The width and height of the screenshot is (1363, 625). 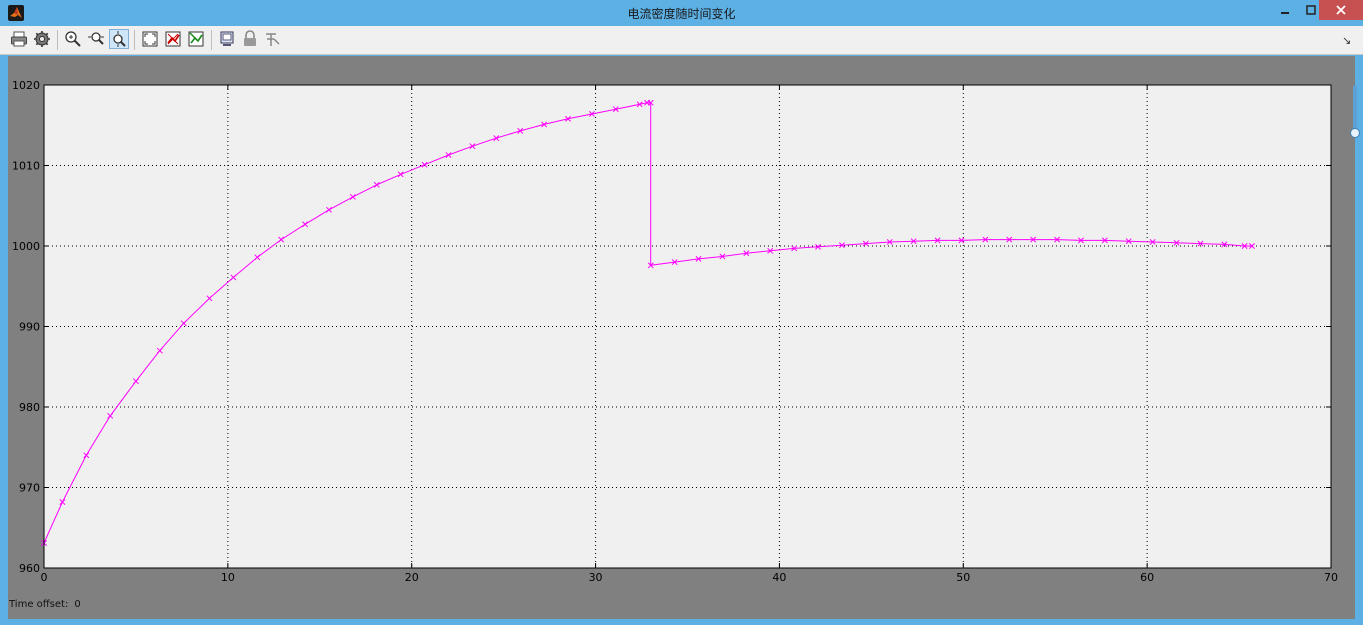 What do you see at coordinates (26, 85) in the screenshot?
I see `y-tick-label: 1020` at bounding box center [26, 85].